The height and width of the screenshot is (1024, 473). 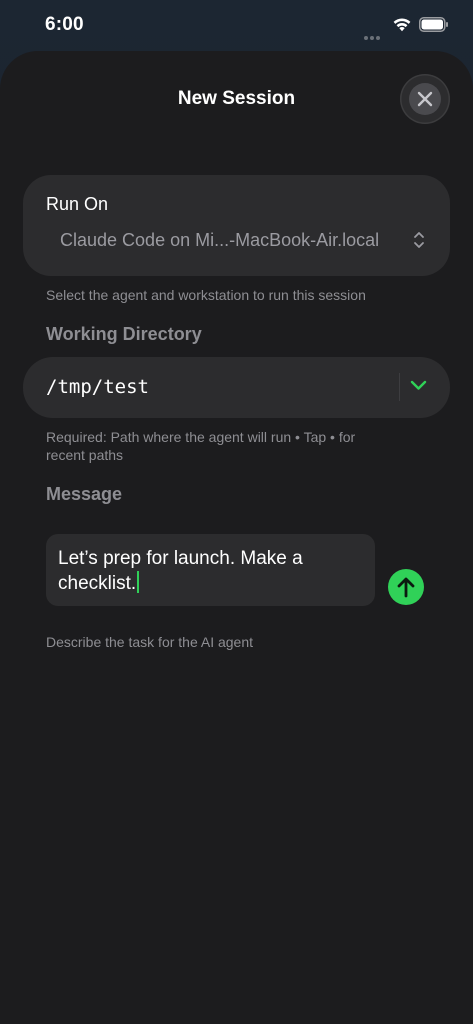 What do you see at coordinates (180, 558) in the screenshot?
I see `message-line1: Let’s prep for launch. Make a` at bounding box center [180, 558].